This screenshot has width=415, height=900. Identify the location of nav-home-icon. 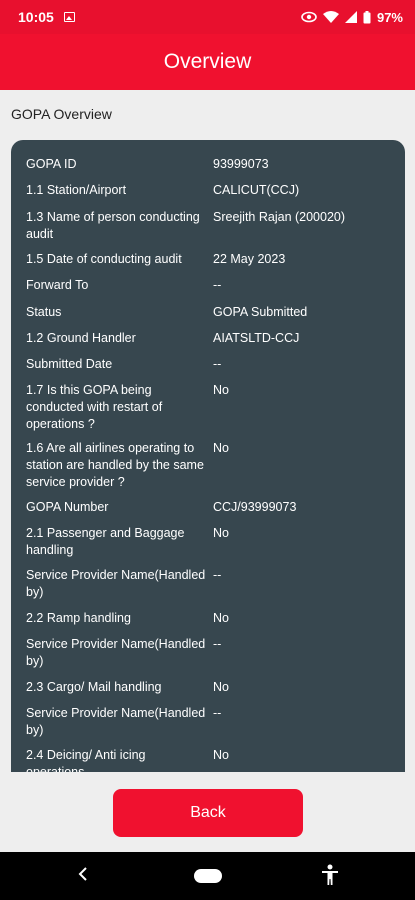
(208, 876).